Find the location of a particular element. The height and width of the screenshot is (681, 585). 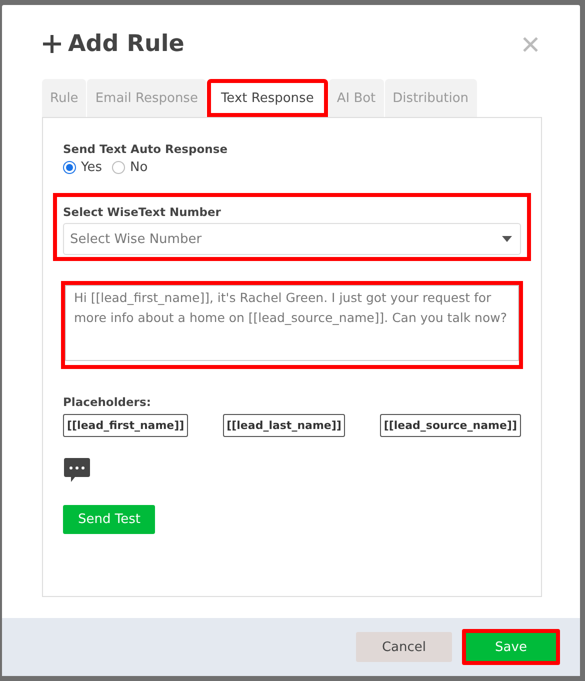

placeholder-chip: [[lead_source_name]] is located at coordinates (450, 425).